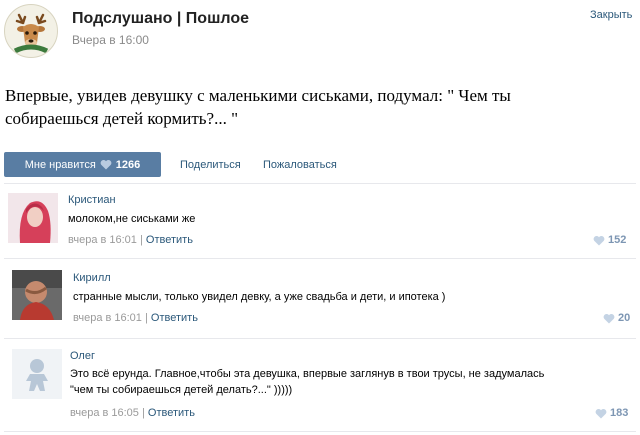 The width and height of the screenshot is (640, 435). I want to click on comment-author: Кристиан, so click(92, 200).